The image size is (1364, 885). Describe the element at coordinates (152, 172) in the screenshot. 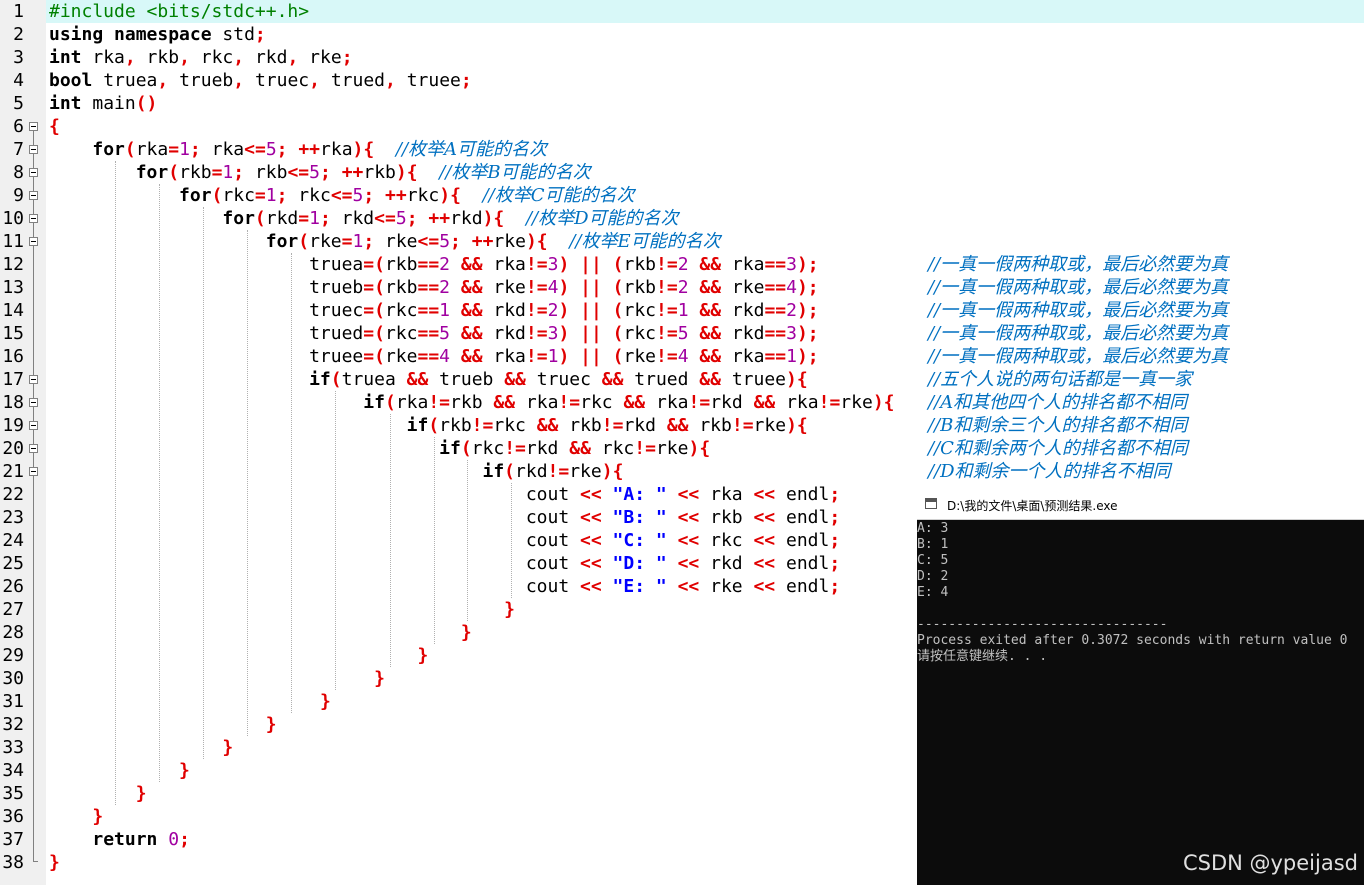

I see `code-token: for` at that location.